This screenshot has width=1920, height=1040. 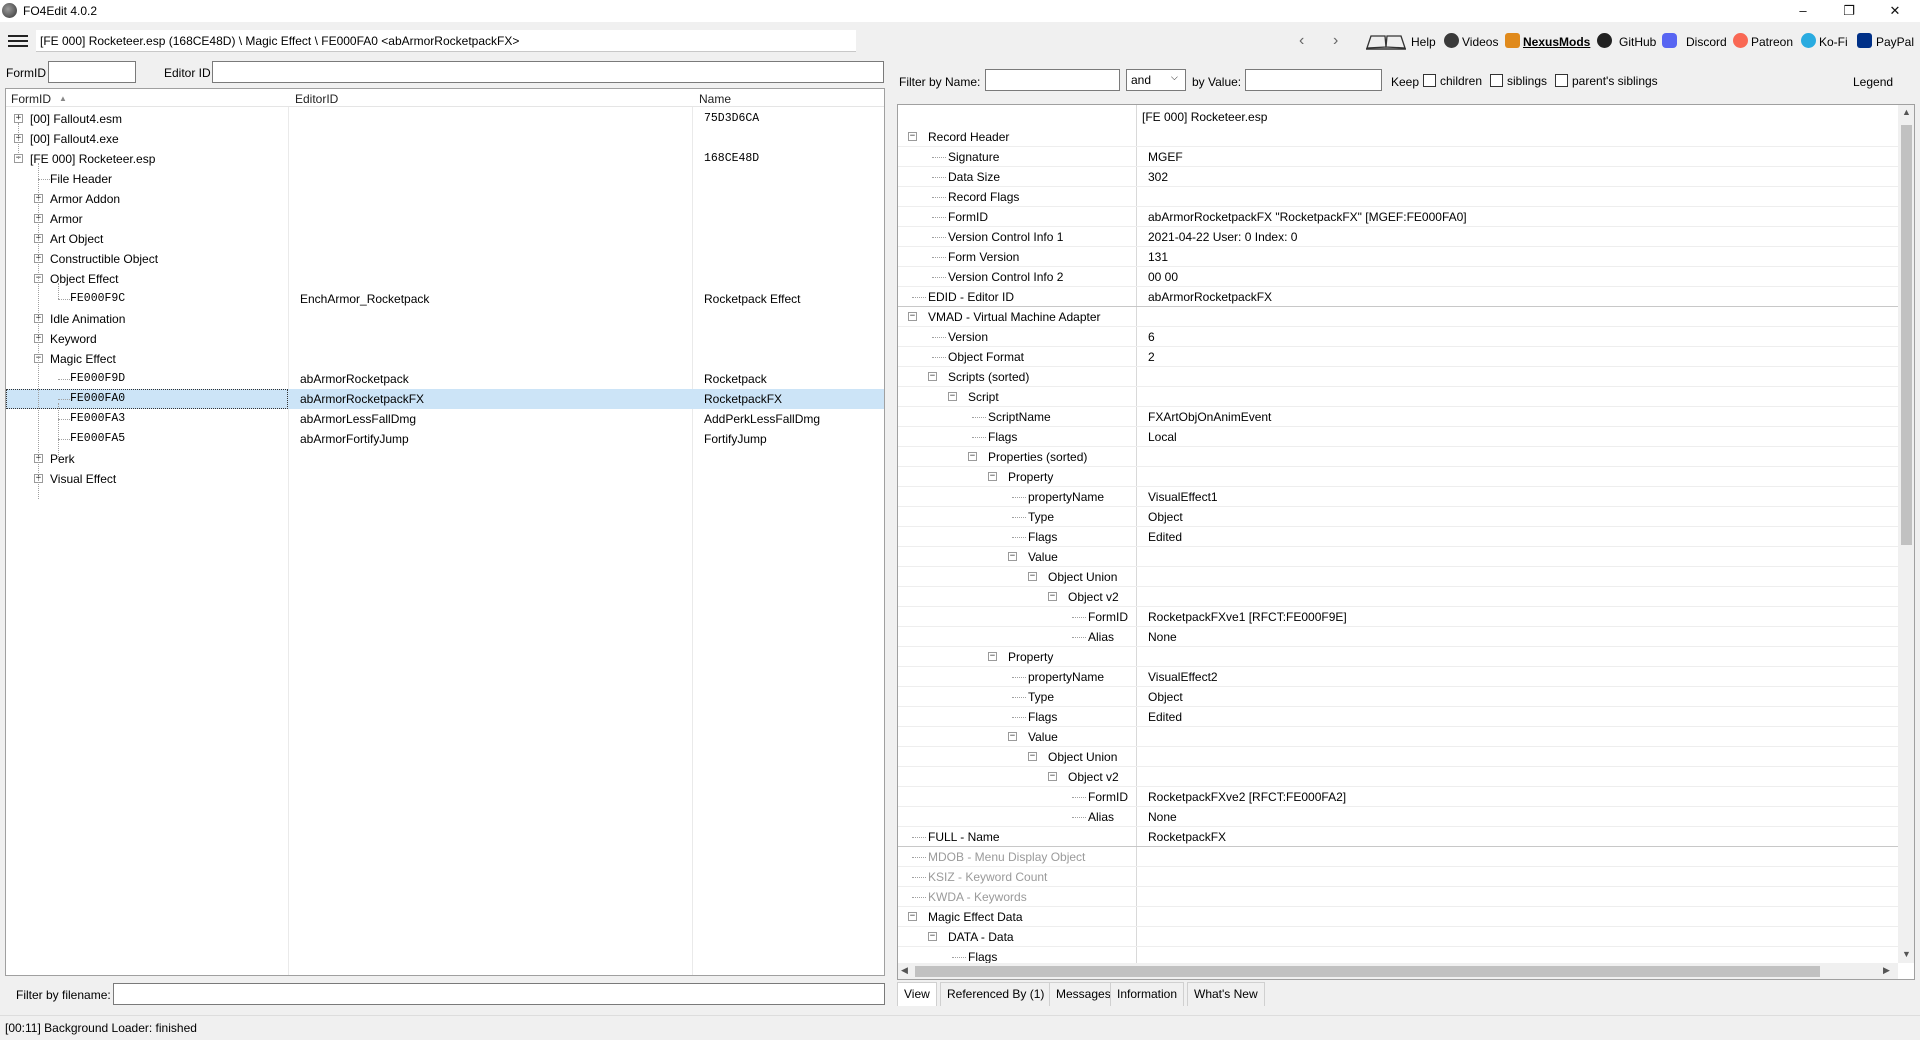 What do you see at coordinates (1906, 112) in the screenshot?
I see `scroll-up-icon: ▲` at bounding box center [1906, 112].